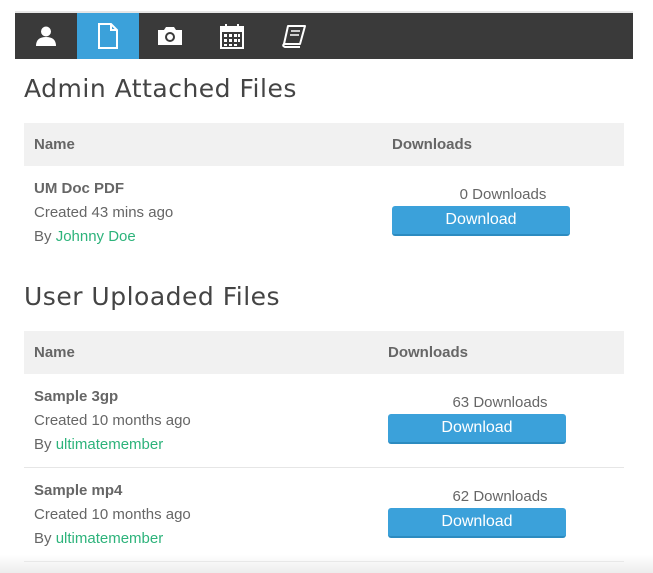  I want to click on file-author: By Johnny Doe, so click(85, 236).